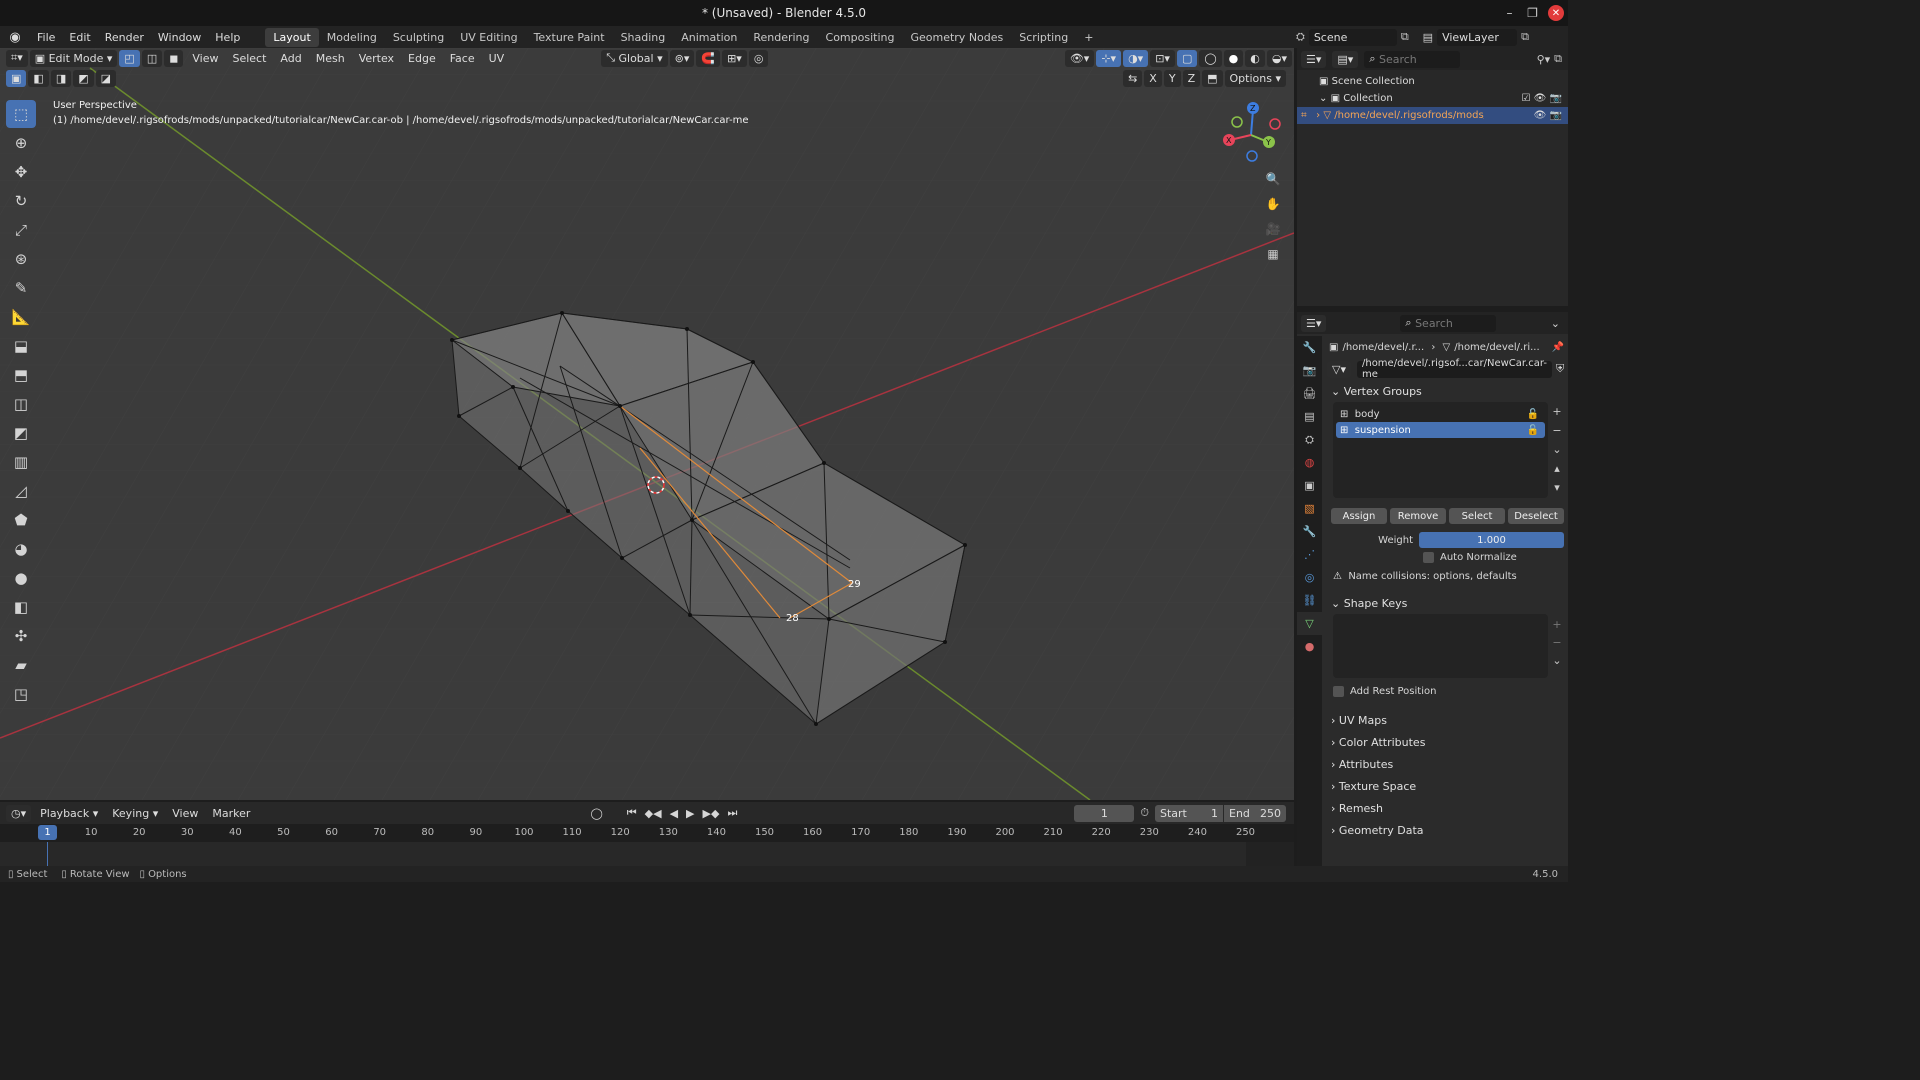 This screenshot has width=1920, height=1080. Describe the element at coordinates (708, 58) in the screenshot. I see `snap-toggle: 🧲` at that location.